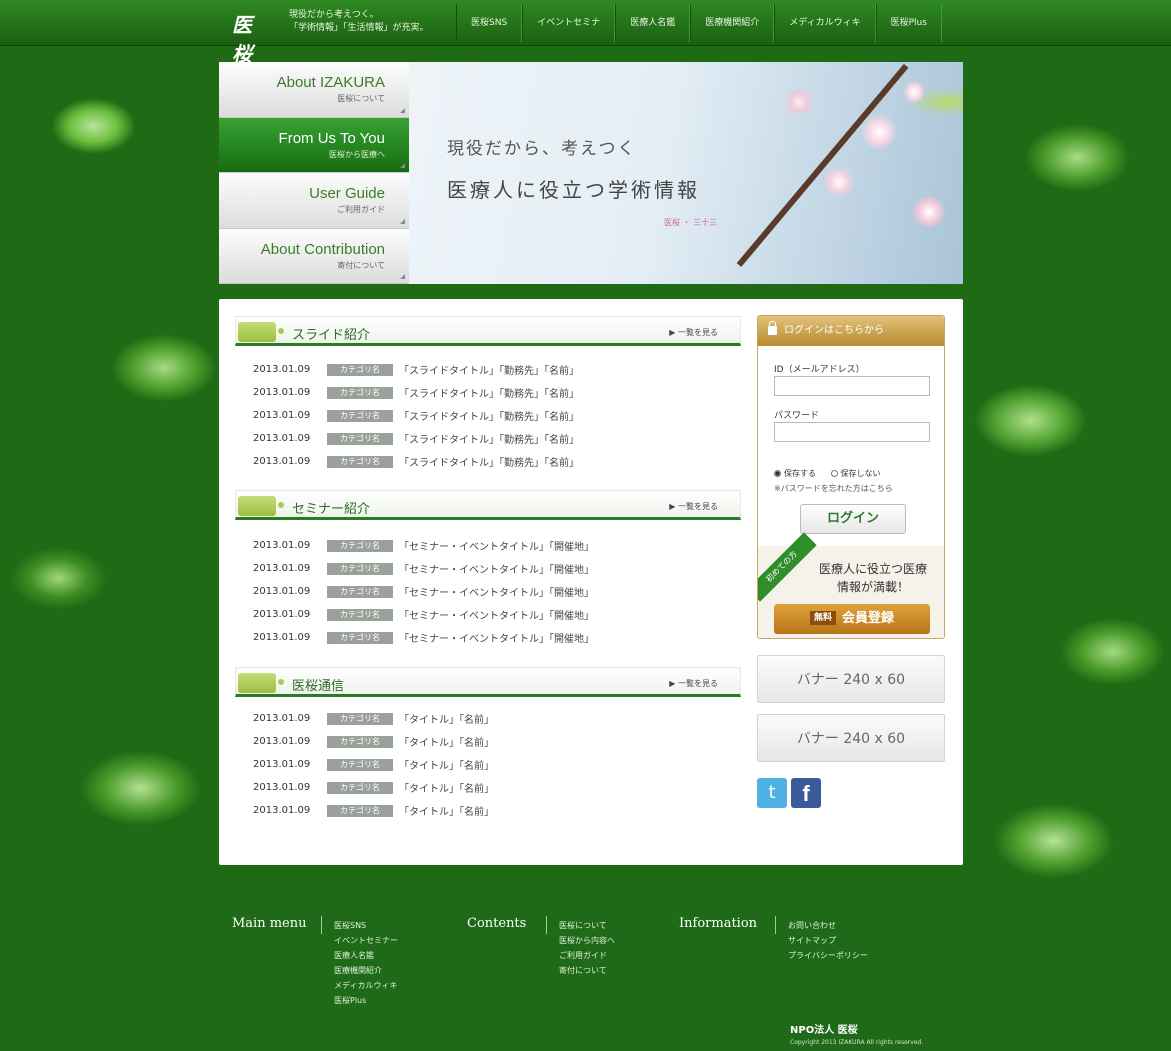 Image resolution: width=1171 pixels, height=1051 pixels. Describe the element at coordinates (852, 619) in the screenshot. I see `register-button: 無料 会員登録` at that location.